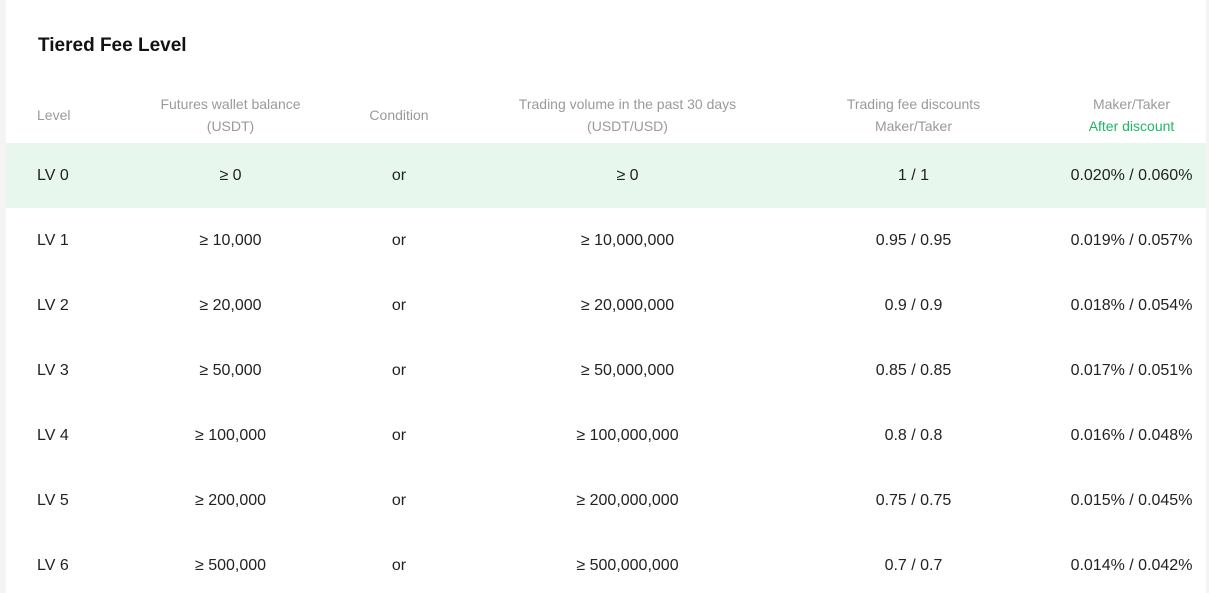 The height and width of the screenshot is (593, 1209). What do you see at coordinates (627, 500) in the screenshot?
I see `cell-volume: ≥ 200,000,000` at bounding box center [627, 500].